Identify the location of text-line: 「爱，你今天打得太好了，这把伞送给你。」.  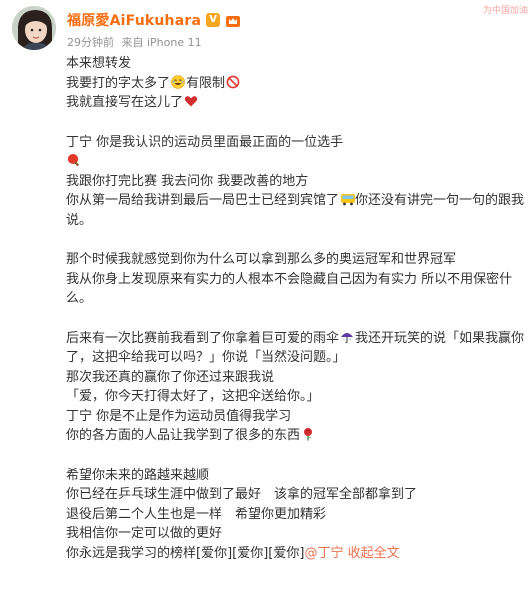
(193, 396).